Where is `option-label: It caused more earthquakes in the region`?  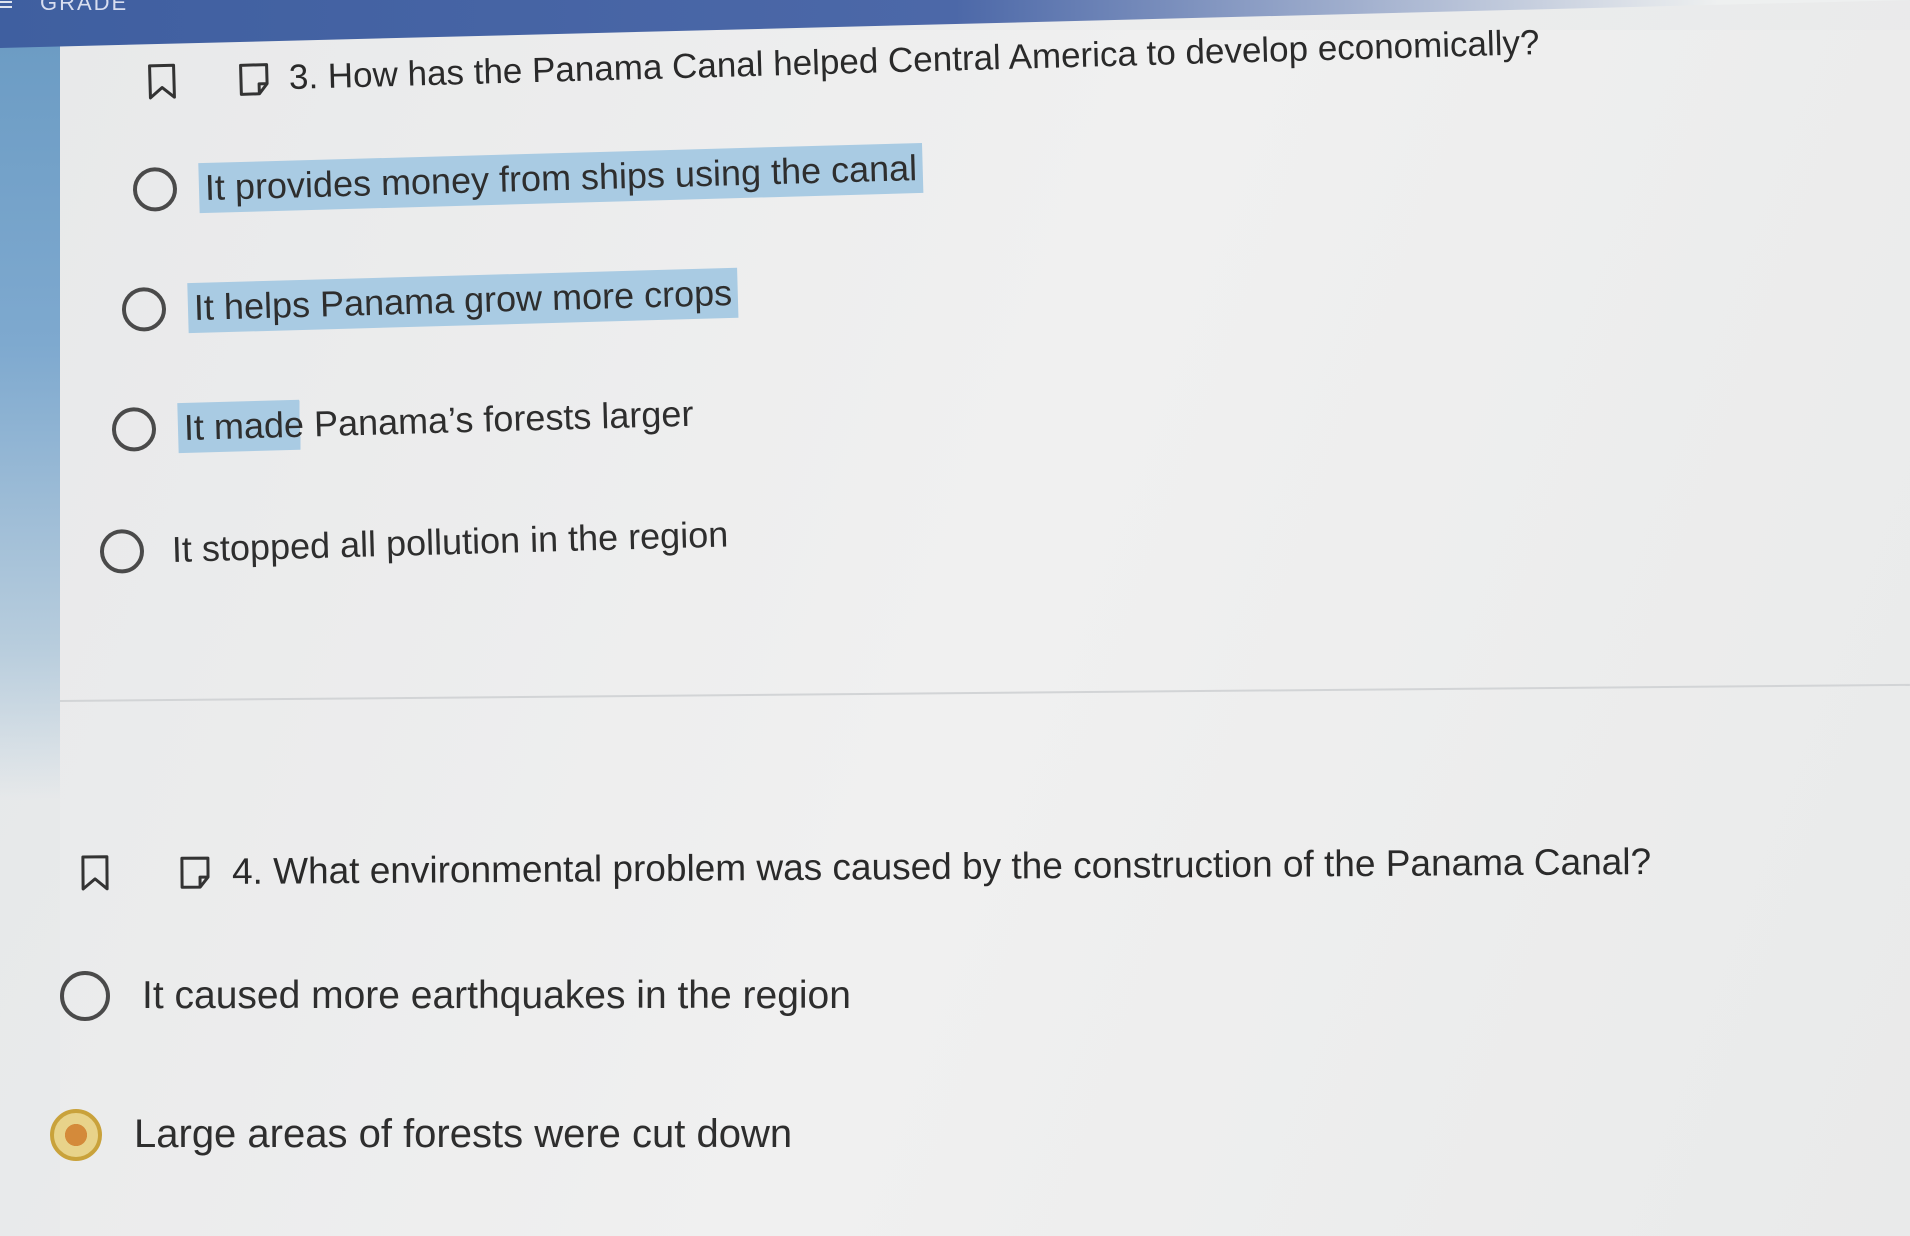
option-label: It caused more earthquakes in the region is located at coordinates (496, 995).